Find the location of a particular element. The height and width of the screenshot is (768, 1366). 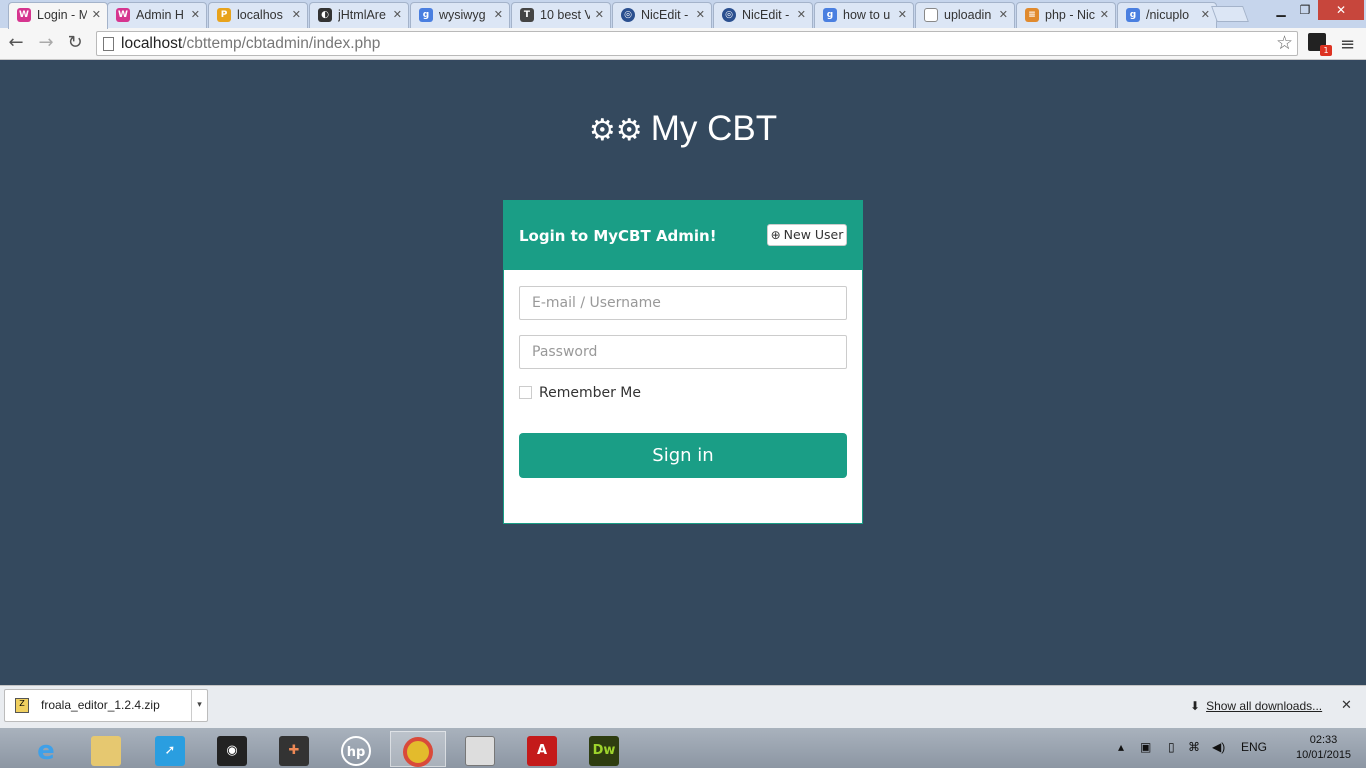

back-icon: ← is located at coordinates (16, 44).